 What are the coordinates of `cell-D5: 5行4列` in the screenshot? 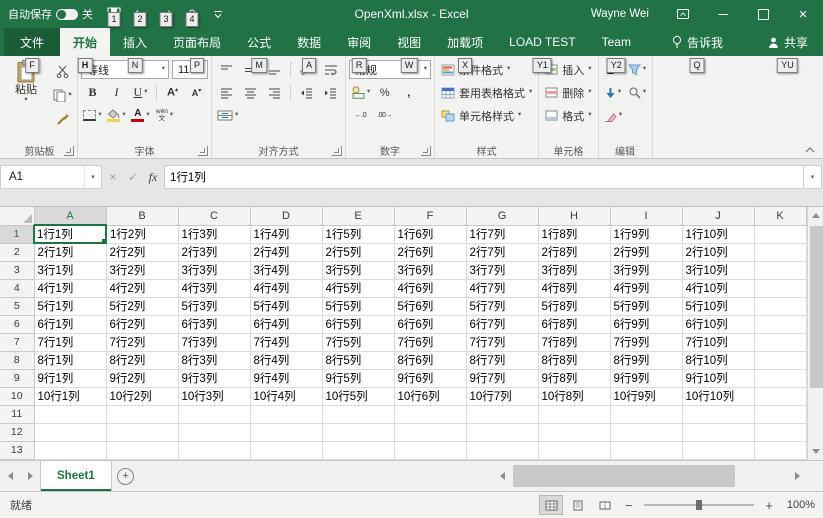 It's located at (286, 306).